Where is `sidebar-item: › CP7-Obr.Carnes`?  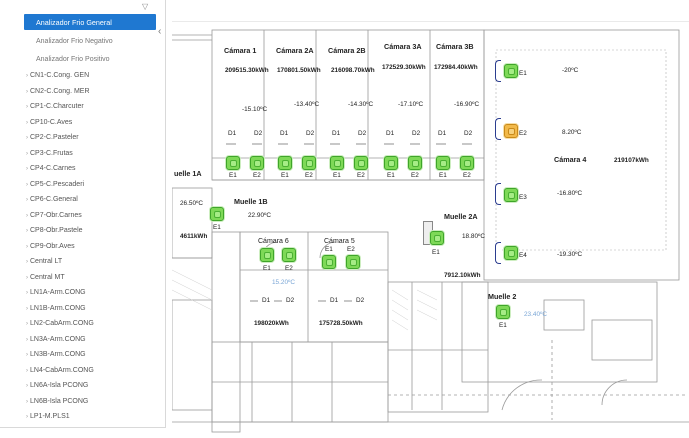
sidebar-item: › CP7-Obr.Carnes is located at coordinates (54, 215).